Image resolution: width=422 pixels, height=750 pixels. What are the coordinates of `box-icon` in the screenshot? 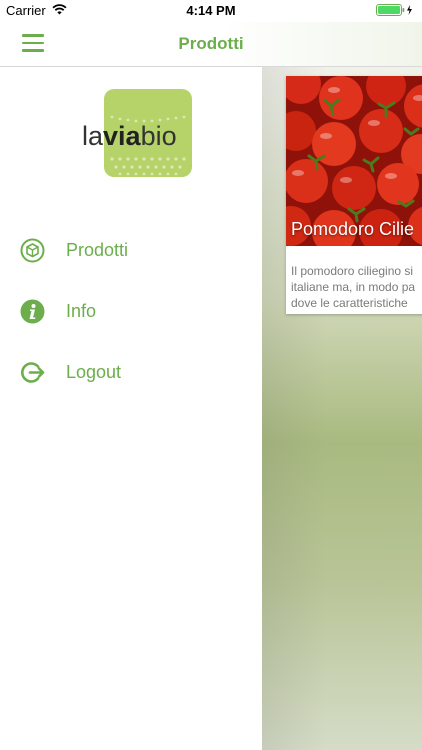 It's located at (32, 250).